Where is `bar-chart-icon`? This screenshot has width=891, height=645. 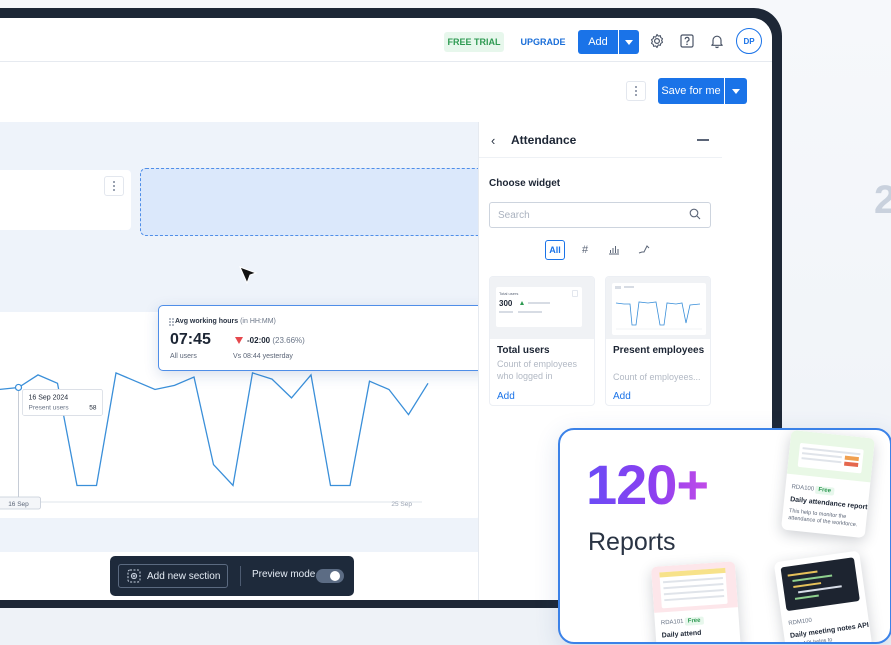
bar-chart-icon is located at coordinates (614, 250).